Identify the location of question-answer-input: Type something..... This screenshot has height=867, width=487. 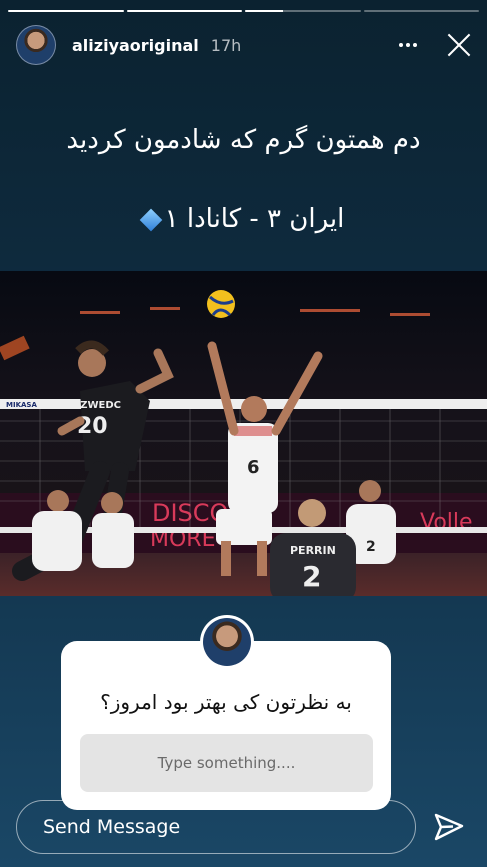
(226, 763).